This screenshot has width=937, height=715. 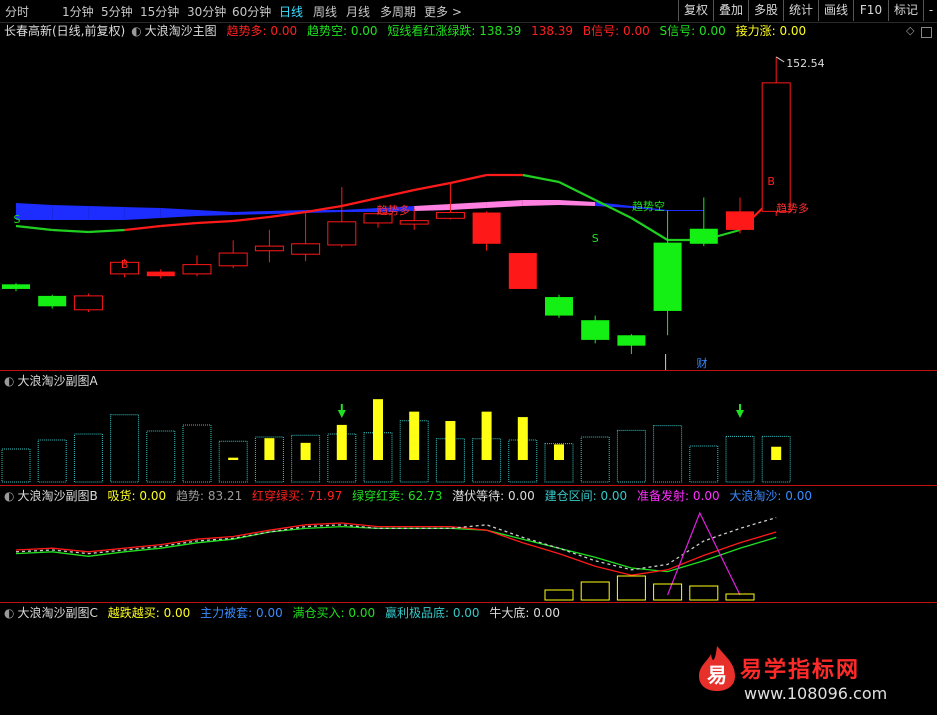 What do you see at coordinates (117, 11) in the screenshot?
I see `period-tab-5min: 5分钟` at bounding box center [117, 11].